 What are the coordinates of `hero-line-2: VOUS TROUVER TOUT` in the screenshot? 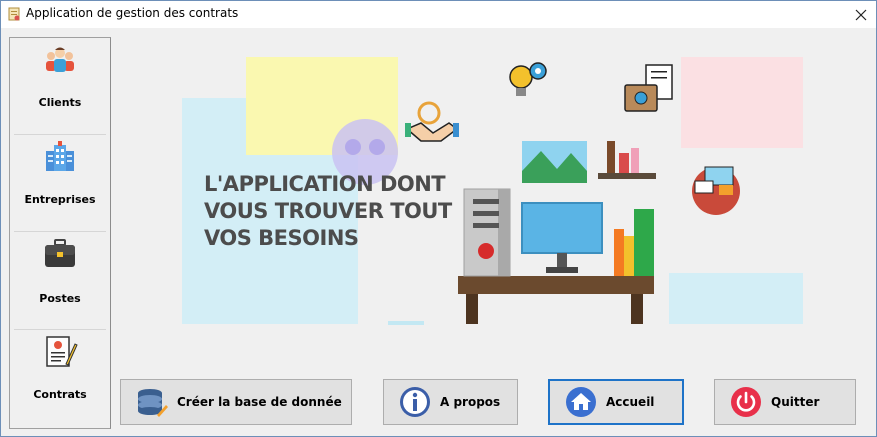 It's located at (328, 211).